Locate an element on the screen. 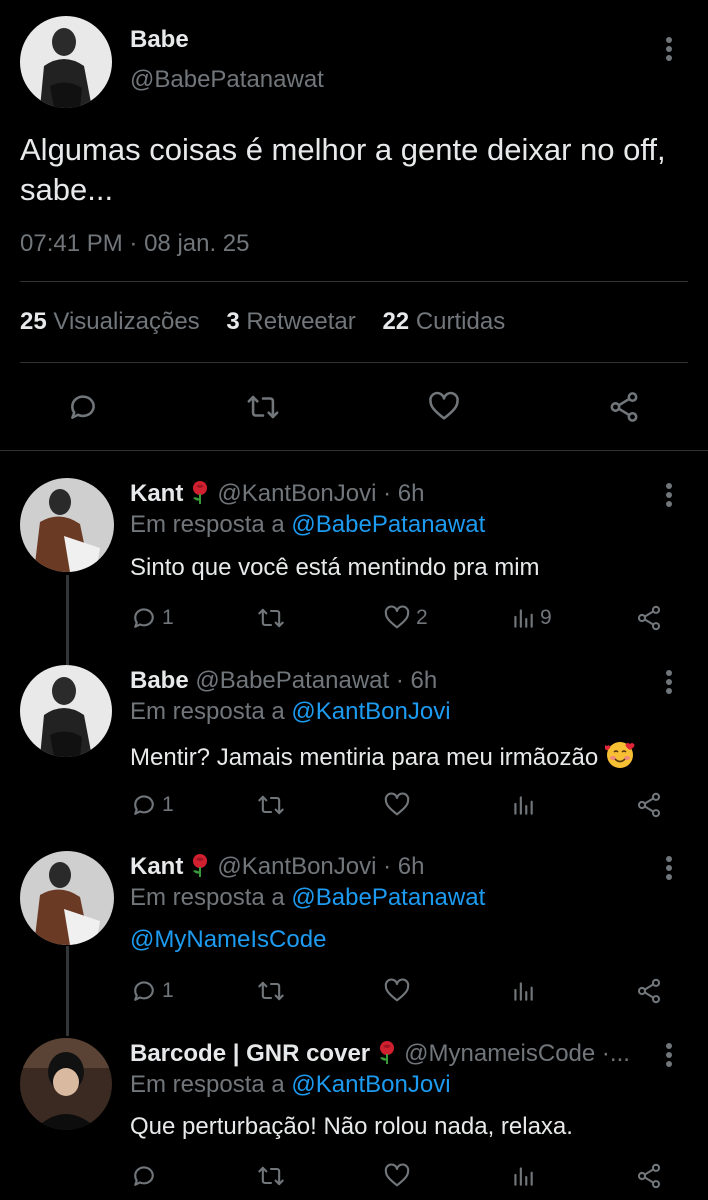 This screenshot has width=708, height=1200. like-button: 2 is located at coordinates (405, 618).